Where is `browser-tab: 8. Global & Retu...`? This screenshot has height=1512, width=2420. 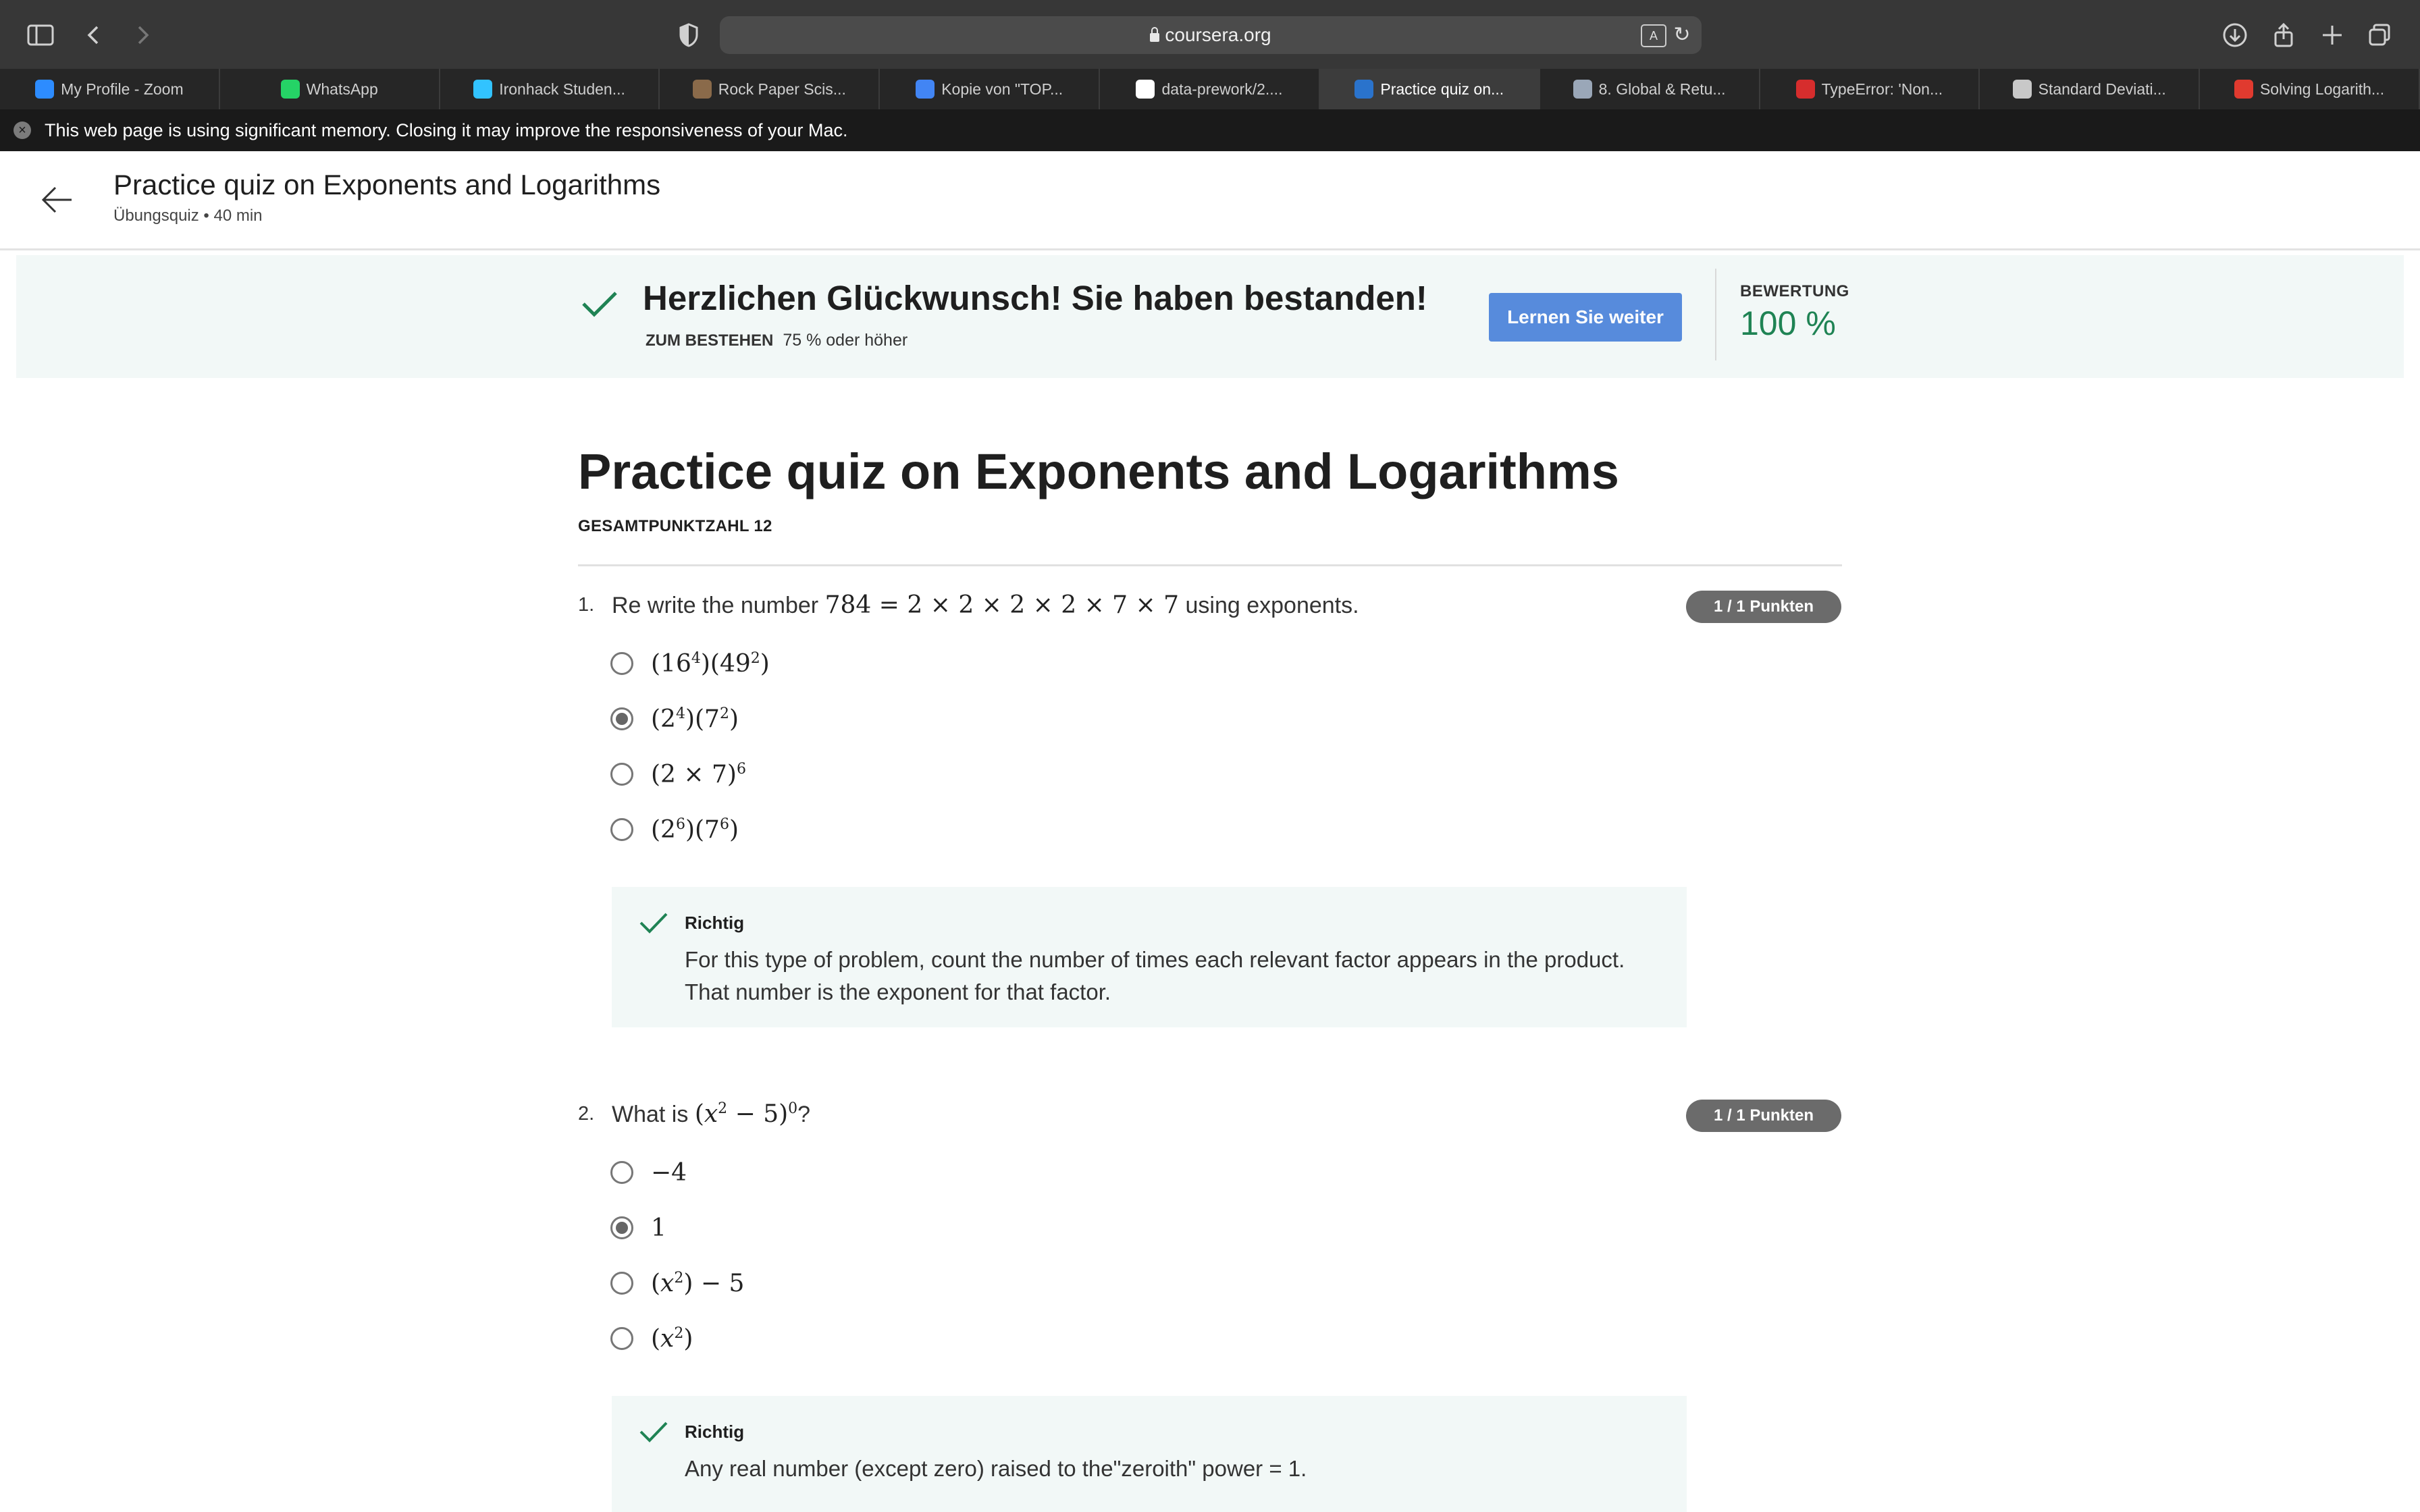 browser-tab: 8. Global & Retu... is located at coordinates (1650, 89).